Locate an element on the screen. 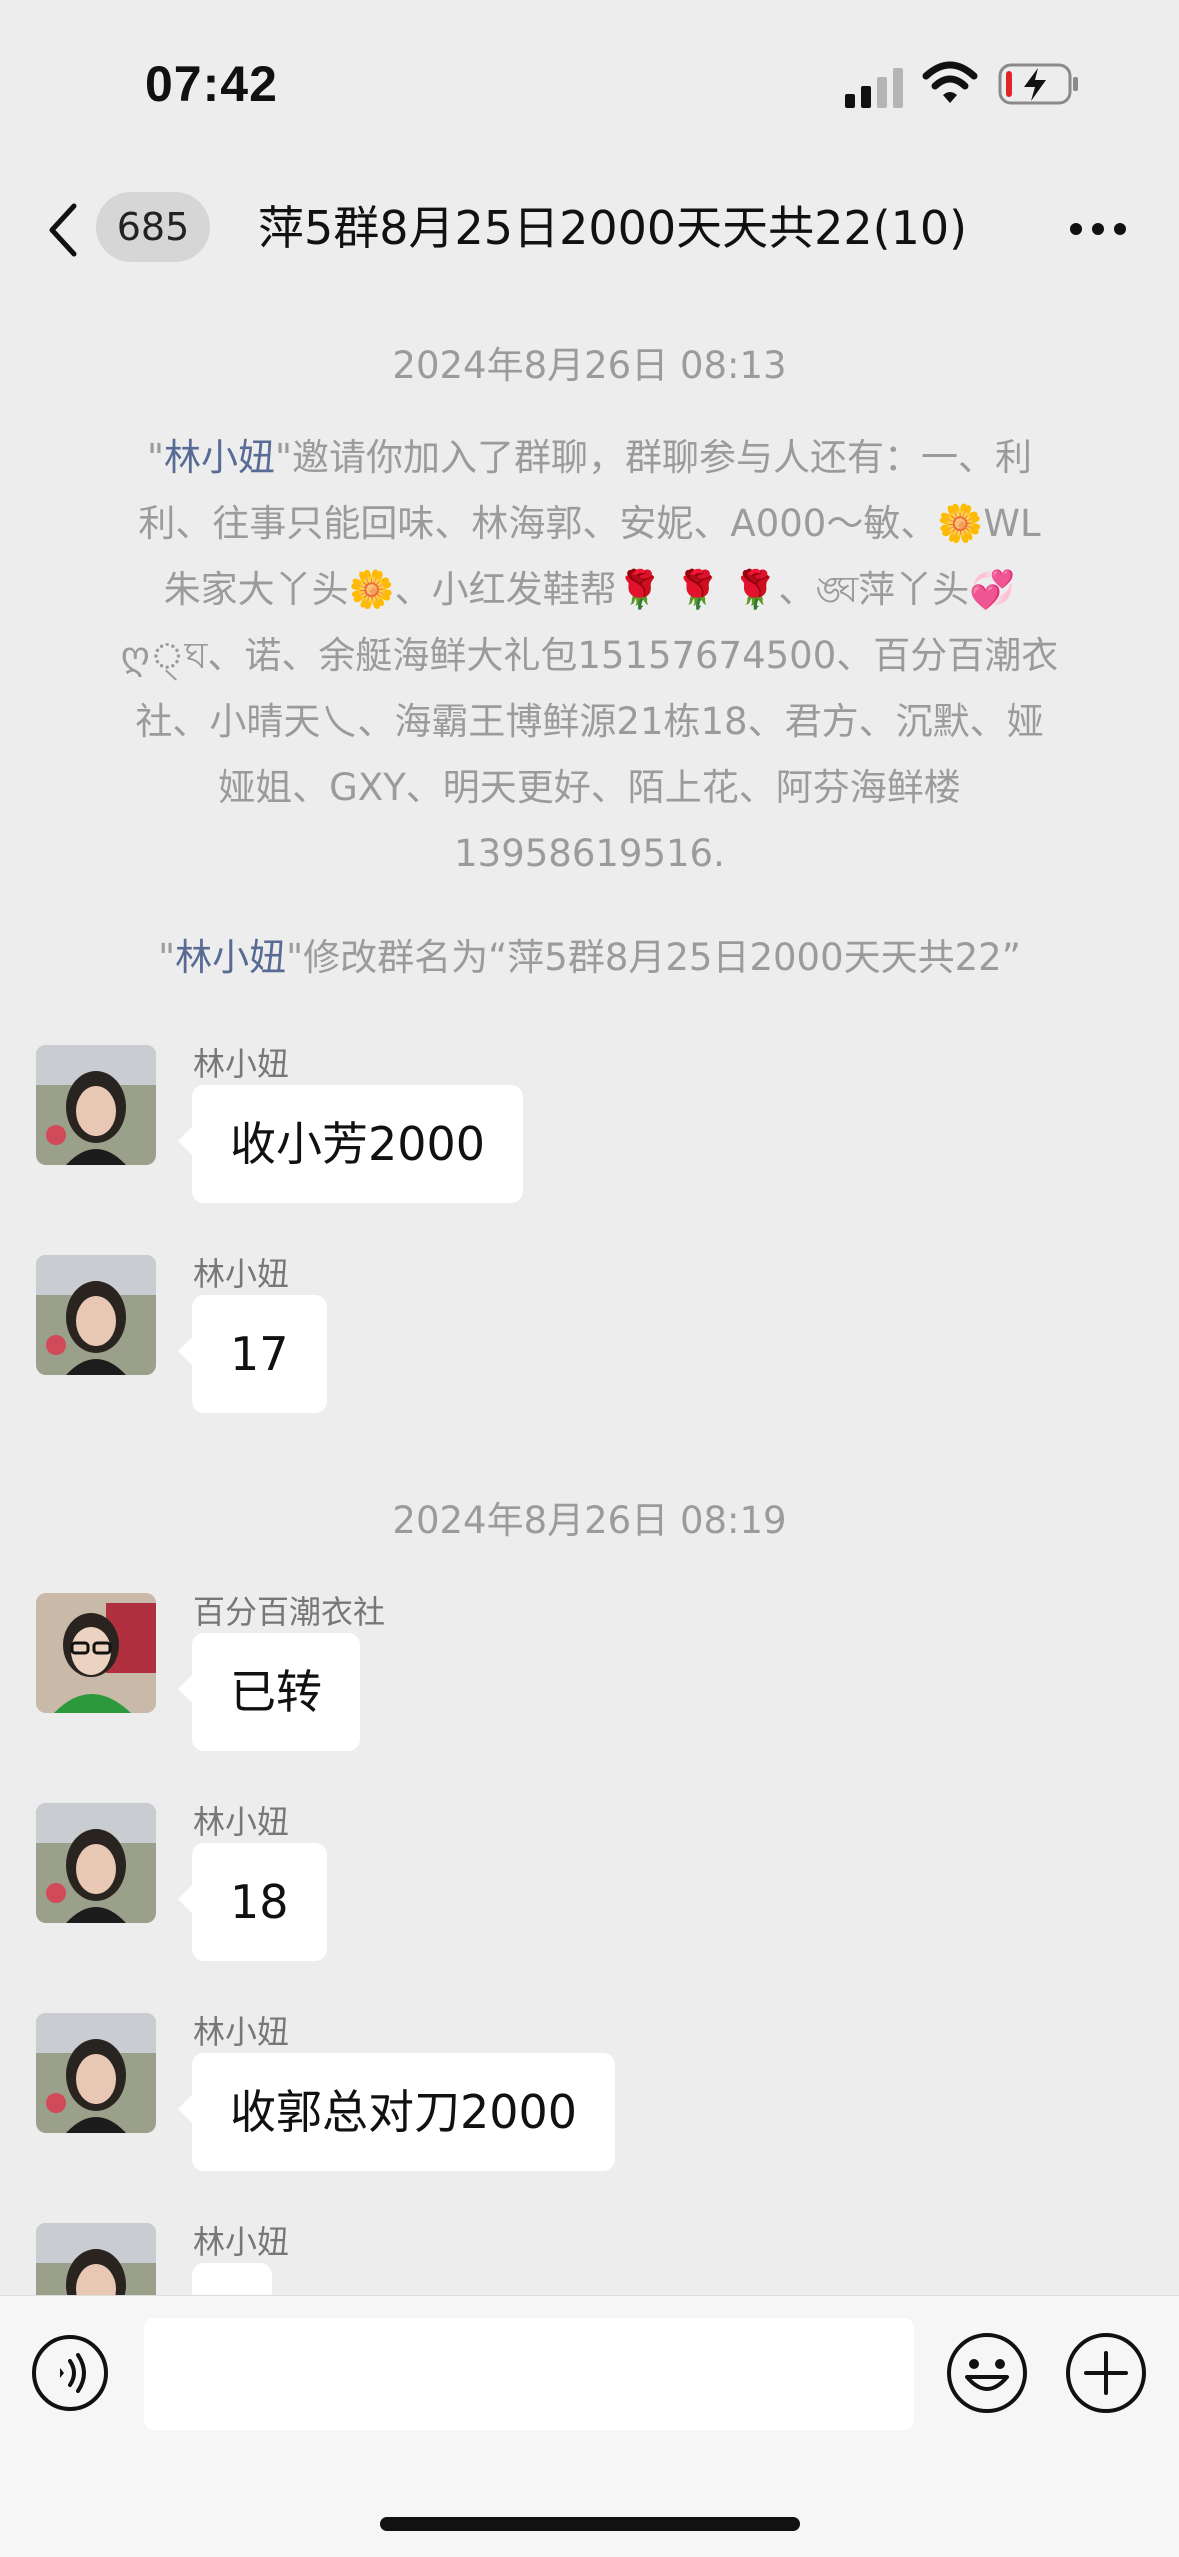 The width and height of the screenshot is (1179, 2557). invite-line: 娅姐、GXY、明天更好、陌上花、阿芬海鲜楼 is located at coordinates (589, 787).